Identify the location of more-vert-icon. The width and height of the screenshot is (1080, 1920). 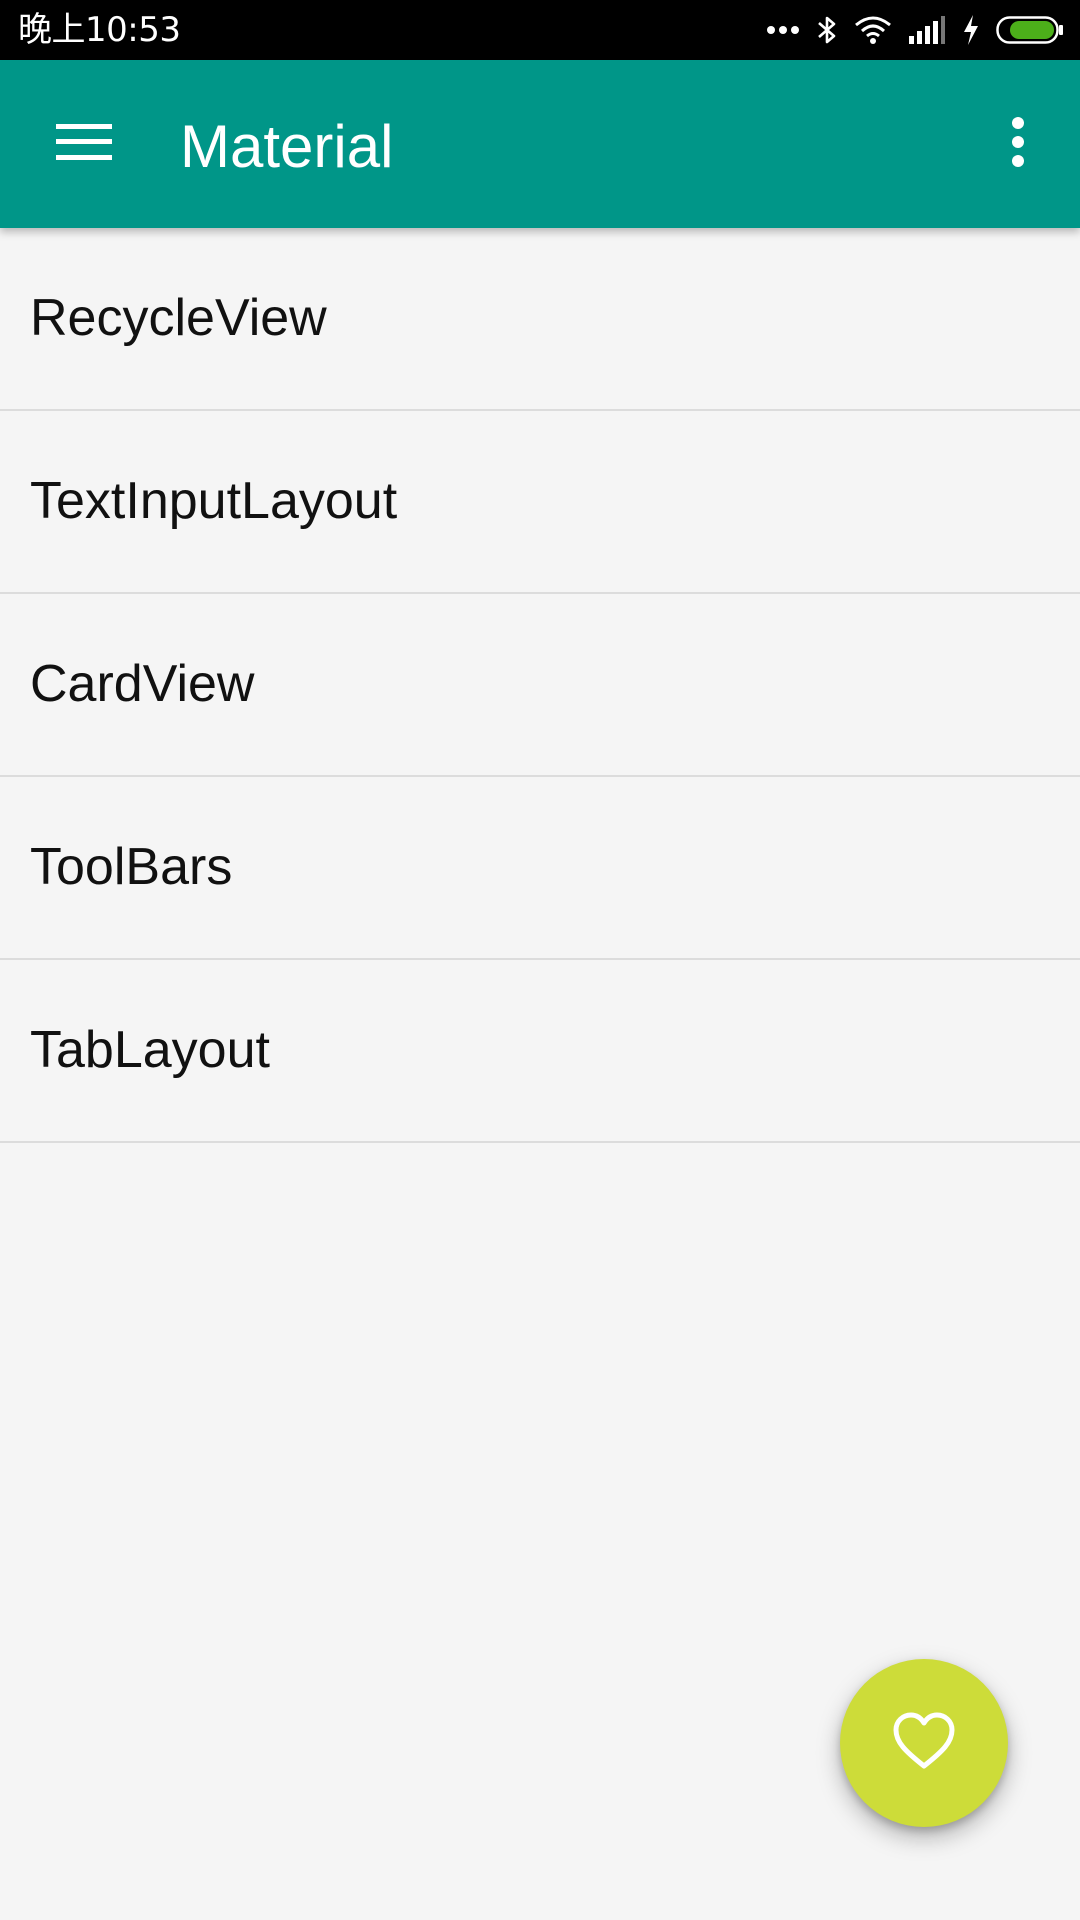
(1018, 144).